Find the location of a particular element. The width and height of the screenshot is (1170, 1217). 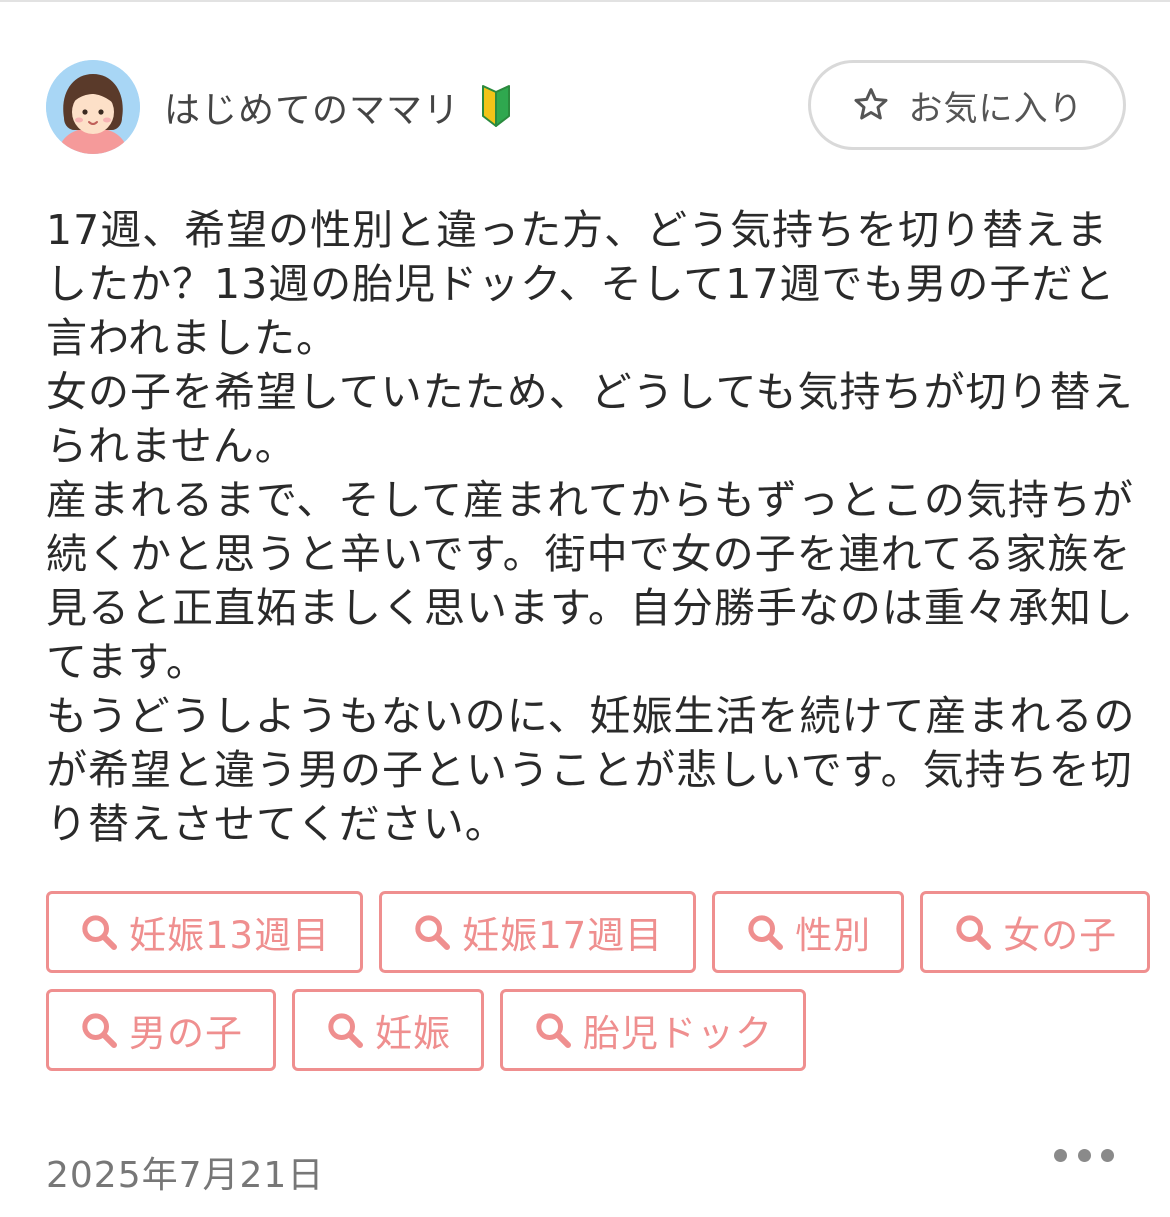

tag-boy: 男の子 is located at coordinates (161, 1030).